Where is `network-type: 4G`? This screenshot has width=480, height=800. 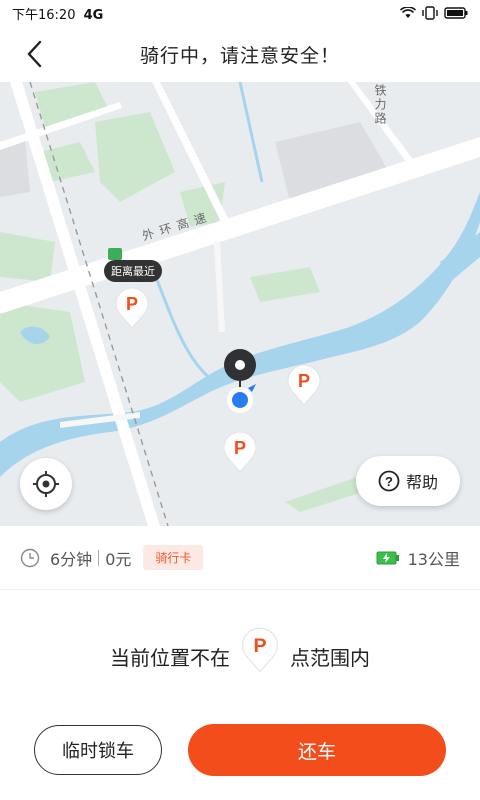
network-type: 4G is located at coordinates (93, 15).